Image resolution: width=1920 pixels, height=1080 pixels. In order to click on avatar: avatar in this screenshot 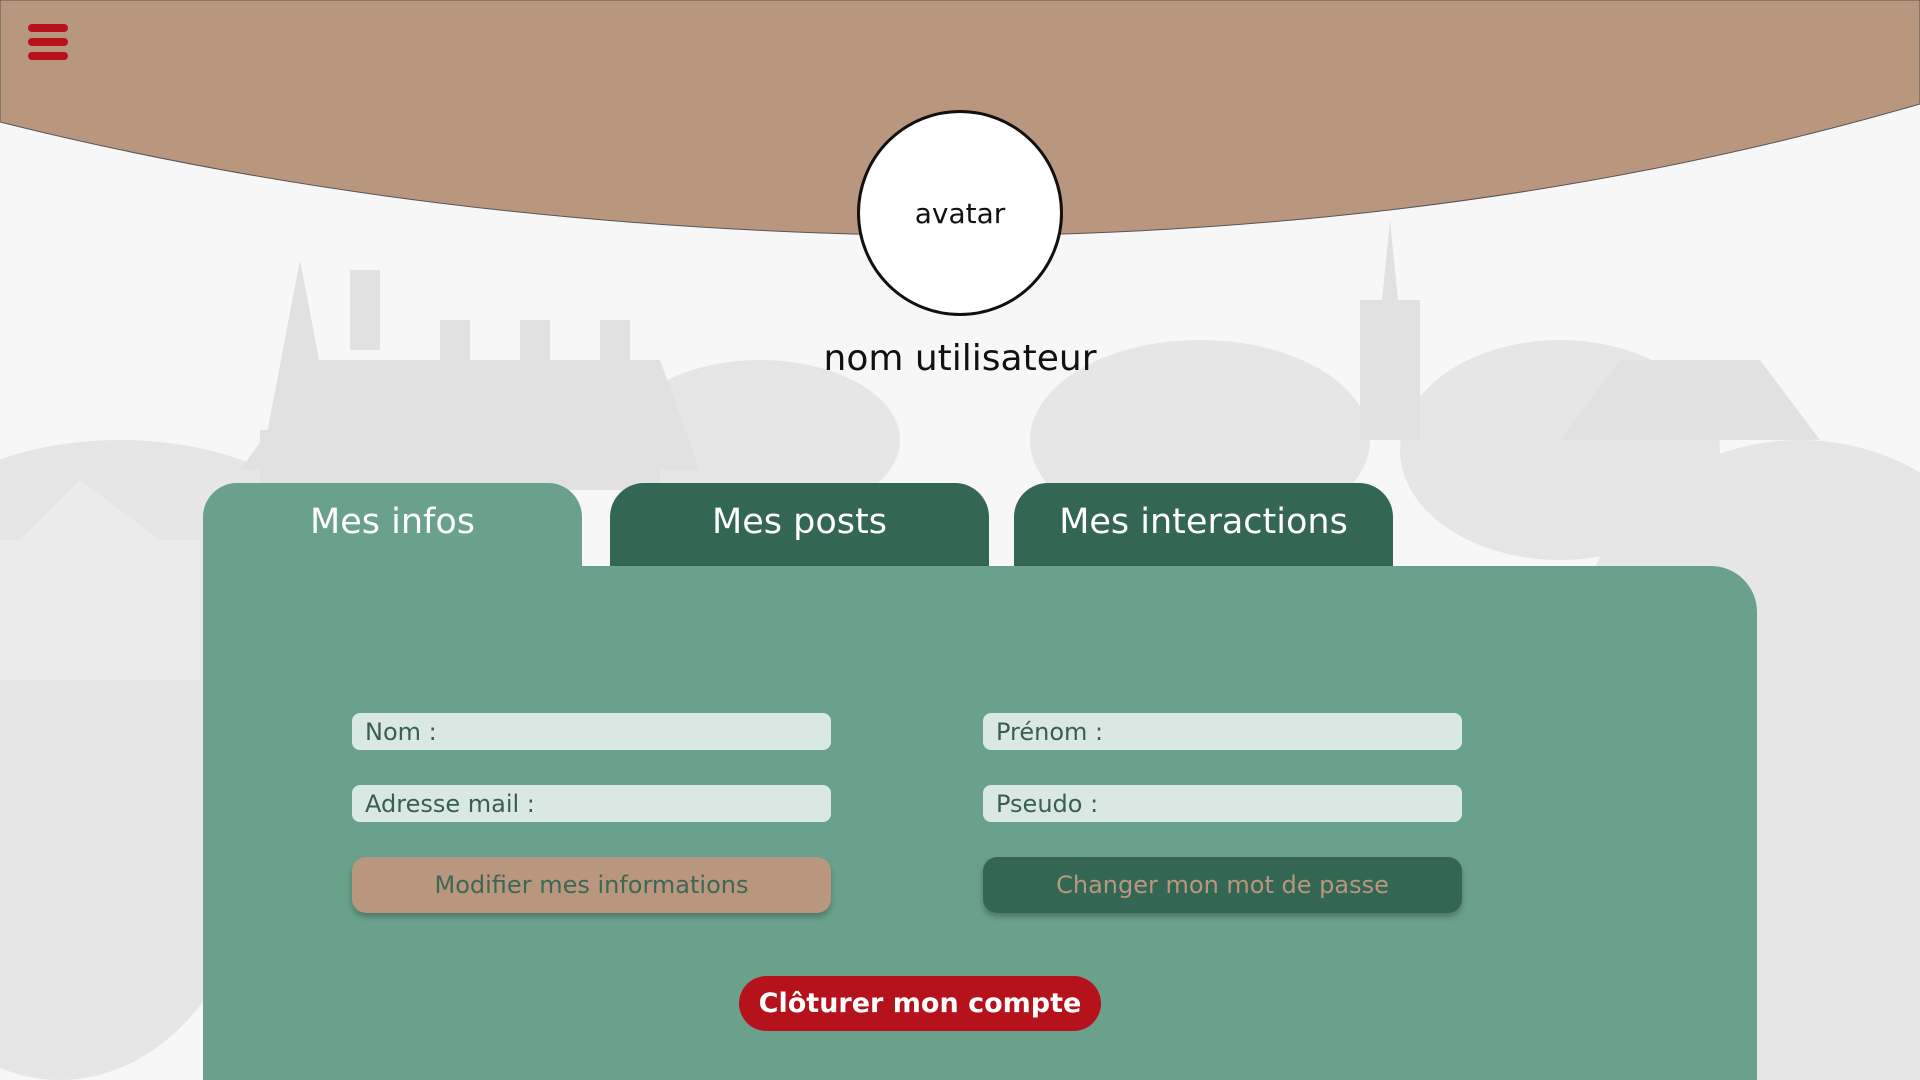, I will do `click(960, 213)`.